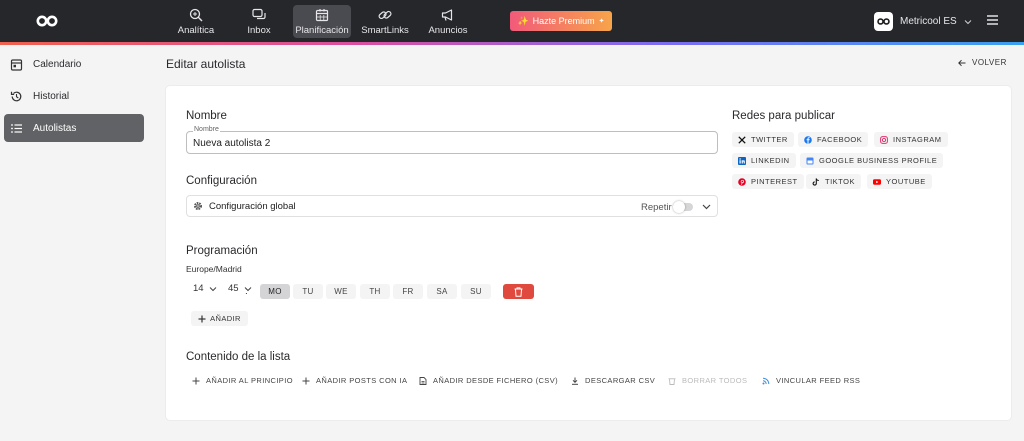 Image resolution: width=1024 pixels, height=441 pixels. What do you see at coordinates (385, 14) in the screenshot?
I see `link-icon` at bounding box center [385, 14].